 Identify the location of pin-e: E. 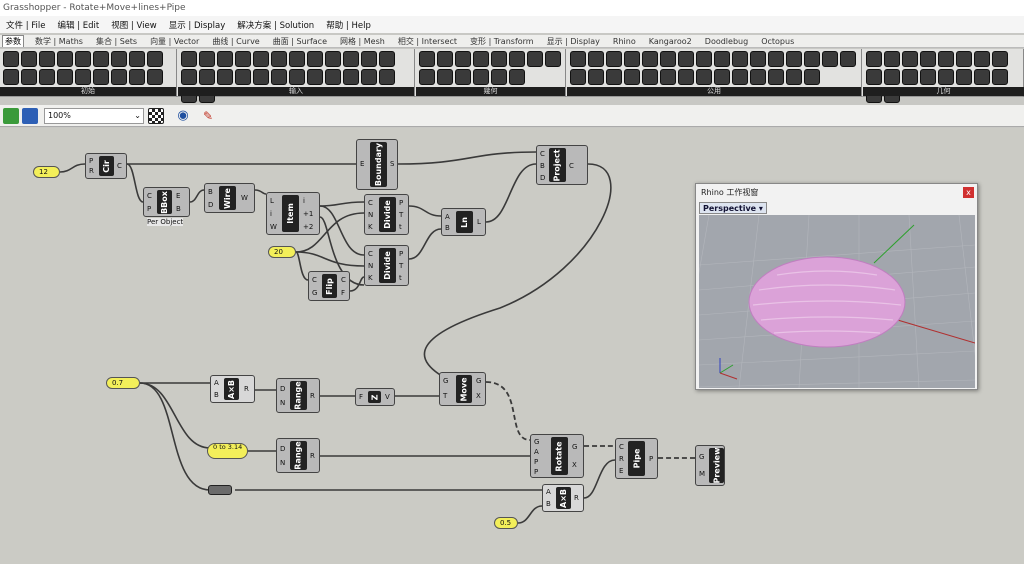
(178, 196).